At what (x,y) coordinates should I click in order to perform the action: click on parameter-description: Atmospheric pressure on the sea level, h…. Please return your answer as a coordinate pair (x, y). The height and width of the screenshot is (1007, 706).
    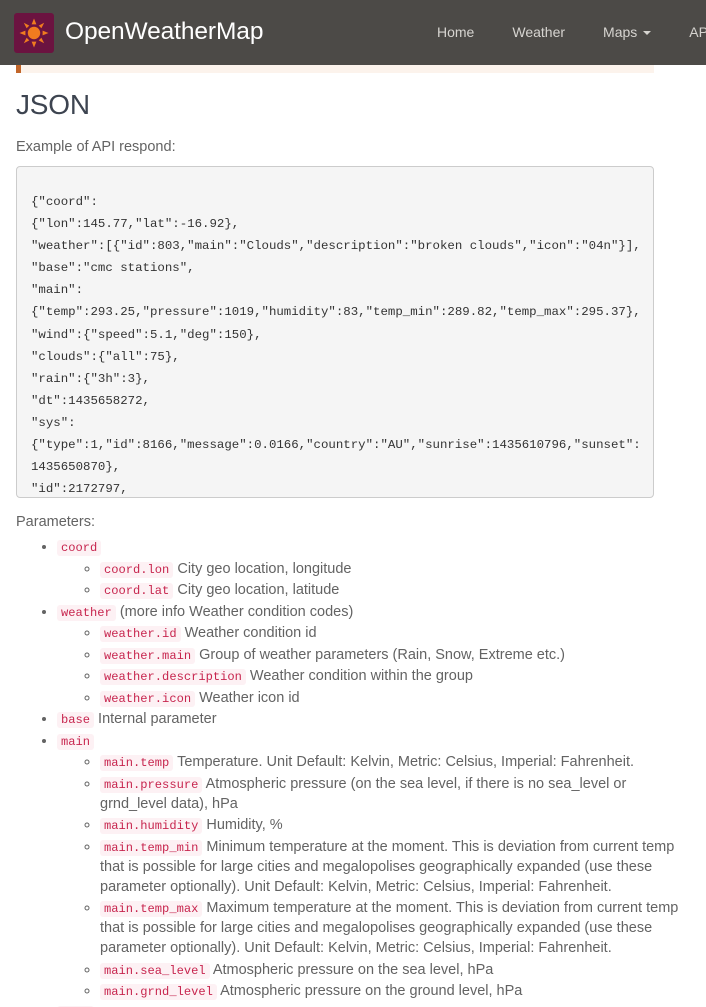
    Looking at the image, I should click on (351, 969).